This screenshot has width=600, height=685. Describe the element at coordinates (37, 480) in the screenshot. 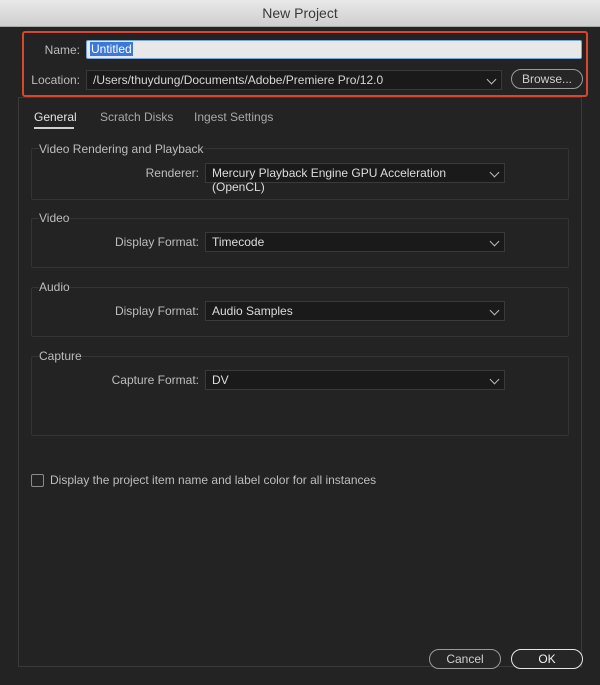

I see `checkbox-icon` at that location.